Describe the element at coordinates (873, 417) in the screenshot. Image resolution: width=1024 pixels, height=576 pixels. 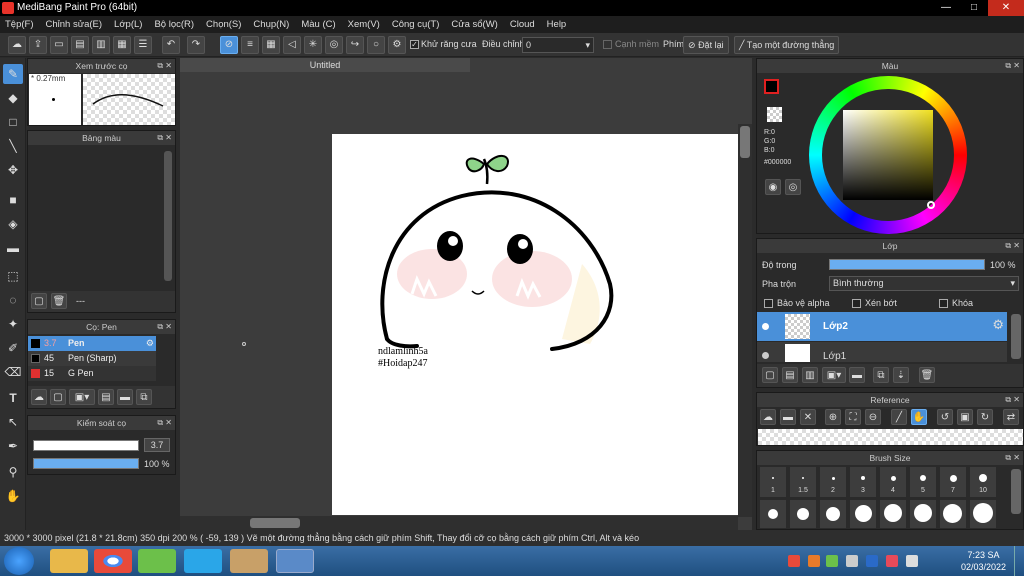
I see `zoom-out-icon: ⊖` at that location.